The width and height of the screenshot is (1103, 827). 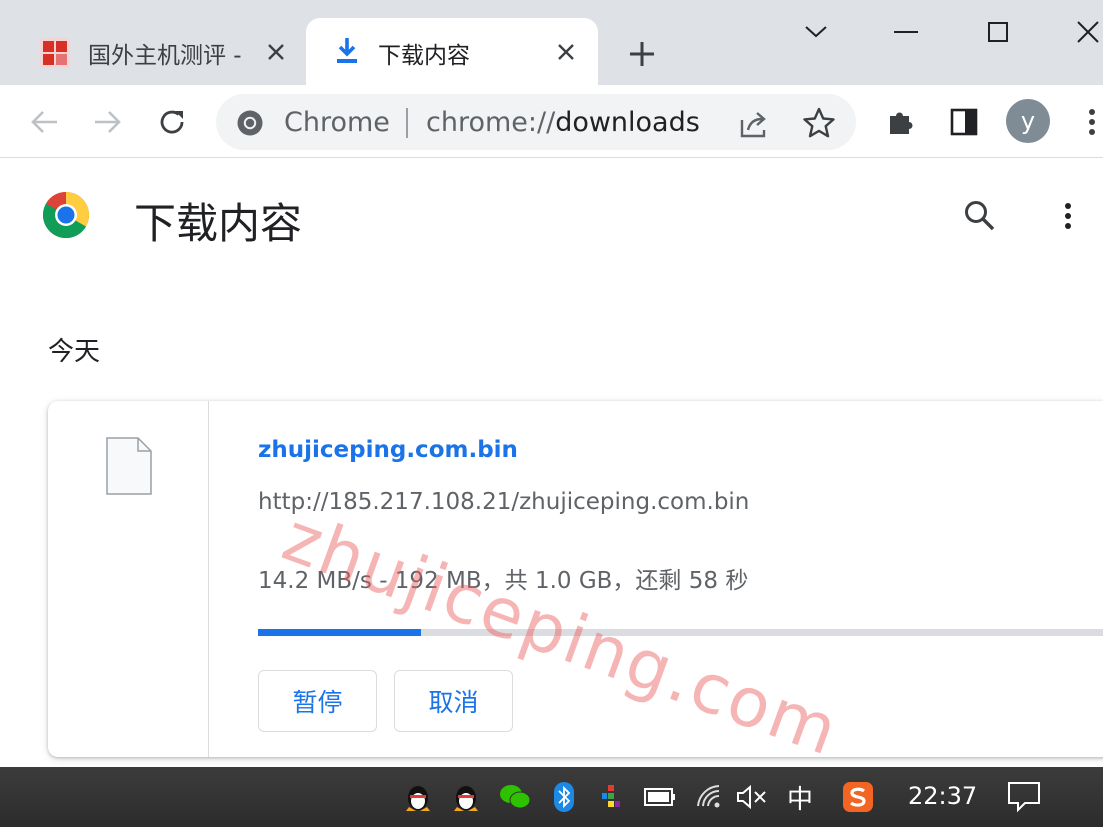 I want to click on chrome-icon, so click(x=250, y=123).